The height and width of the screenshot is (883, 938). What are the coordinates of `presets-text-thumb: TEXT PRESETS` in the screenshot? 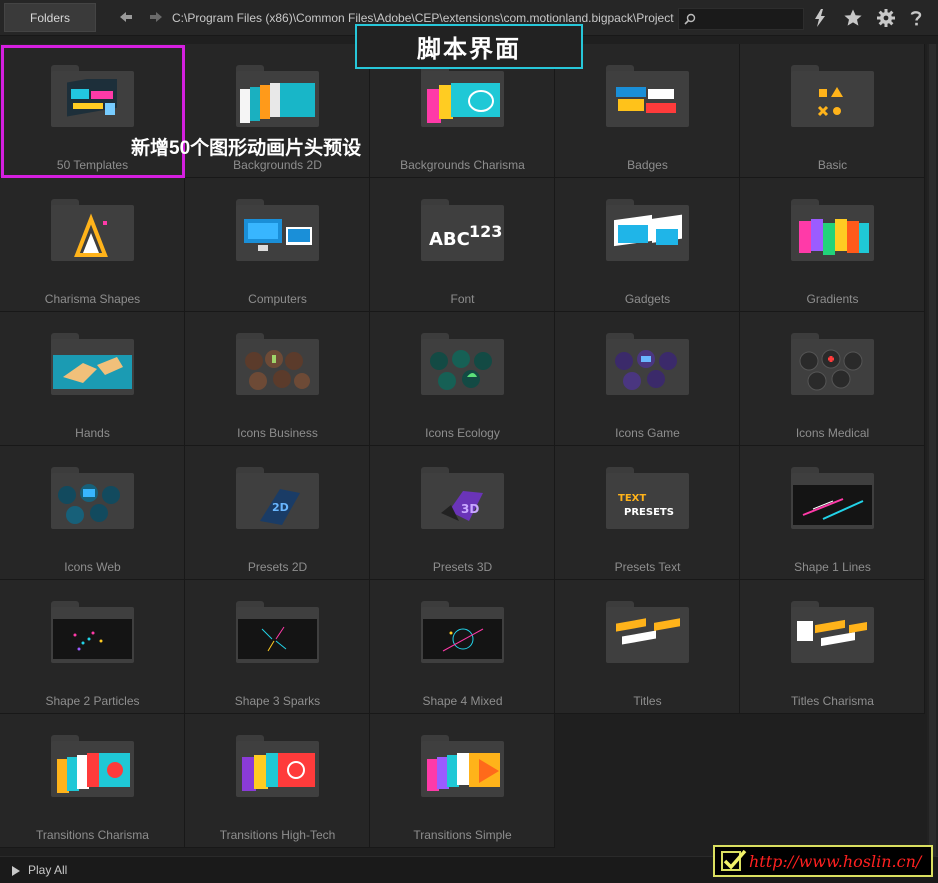 It's located at (646, 505).